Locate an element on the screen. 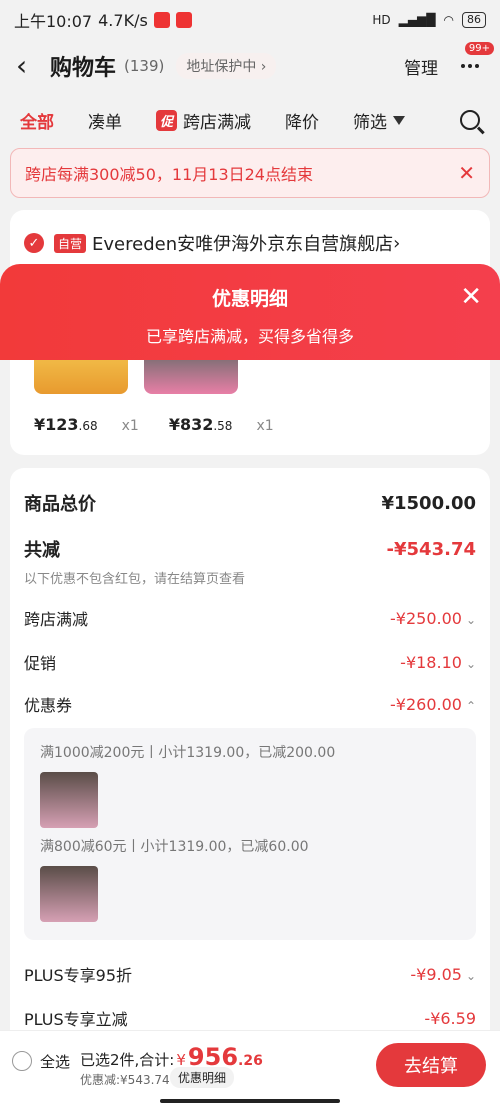 Image resolution: width=500 pixels, height=1111 pixels. tab-price-drop: 降价 is located at coordinates (302, 120).